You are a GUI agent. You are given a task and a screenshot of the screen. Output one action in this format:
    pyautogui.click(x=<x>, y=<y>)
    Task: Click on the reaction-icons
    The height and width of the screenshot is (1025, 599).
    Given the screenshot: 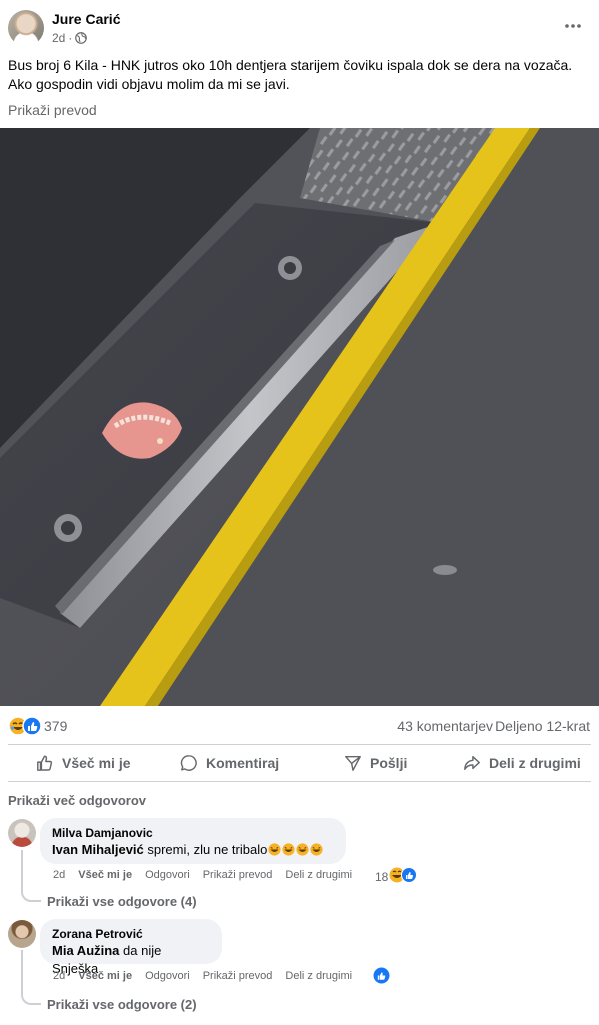 What is the action you would take?
    pyautogui.click(x=25, y=726)
    